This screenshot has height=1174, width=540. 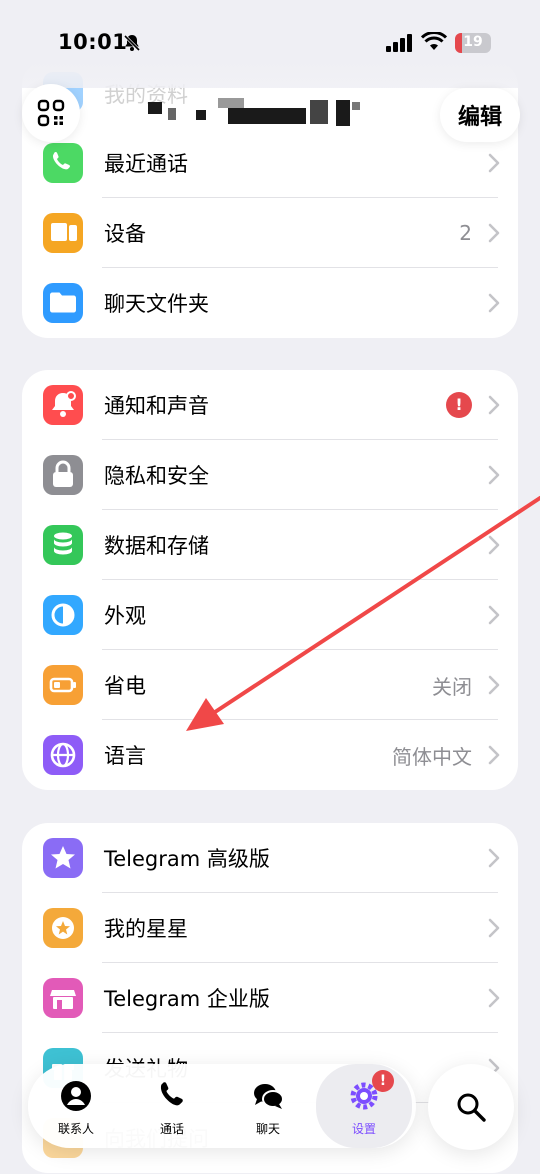 I want to click on signal-icon, so click(x=399, y=43).